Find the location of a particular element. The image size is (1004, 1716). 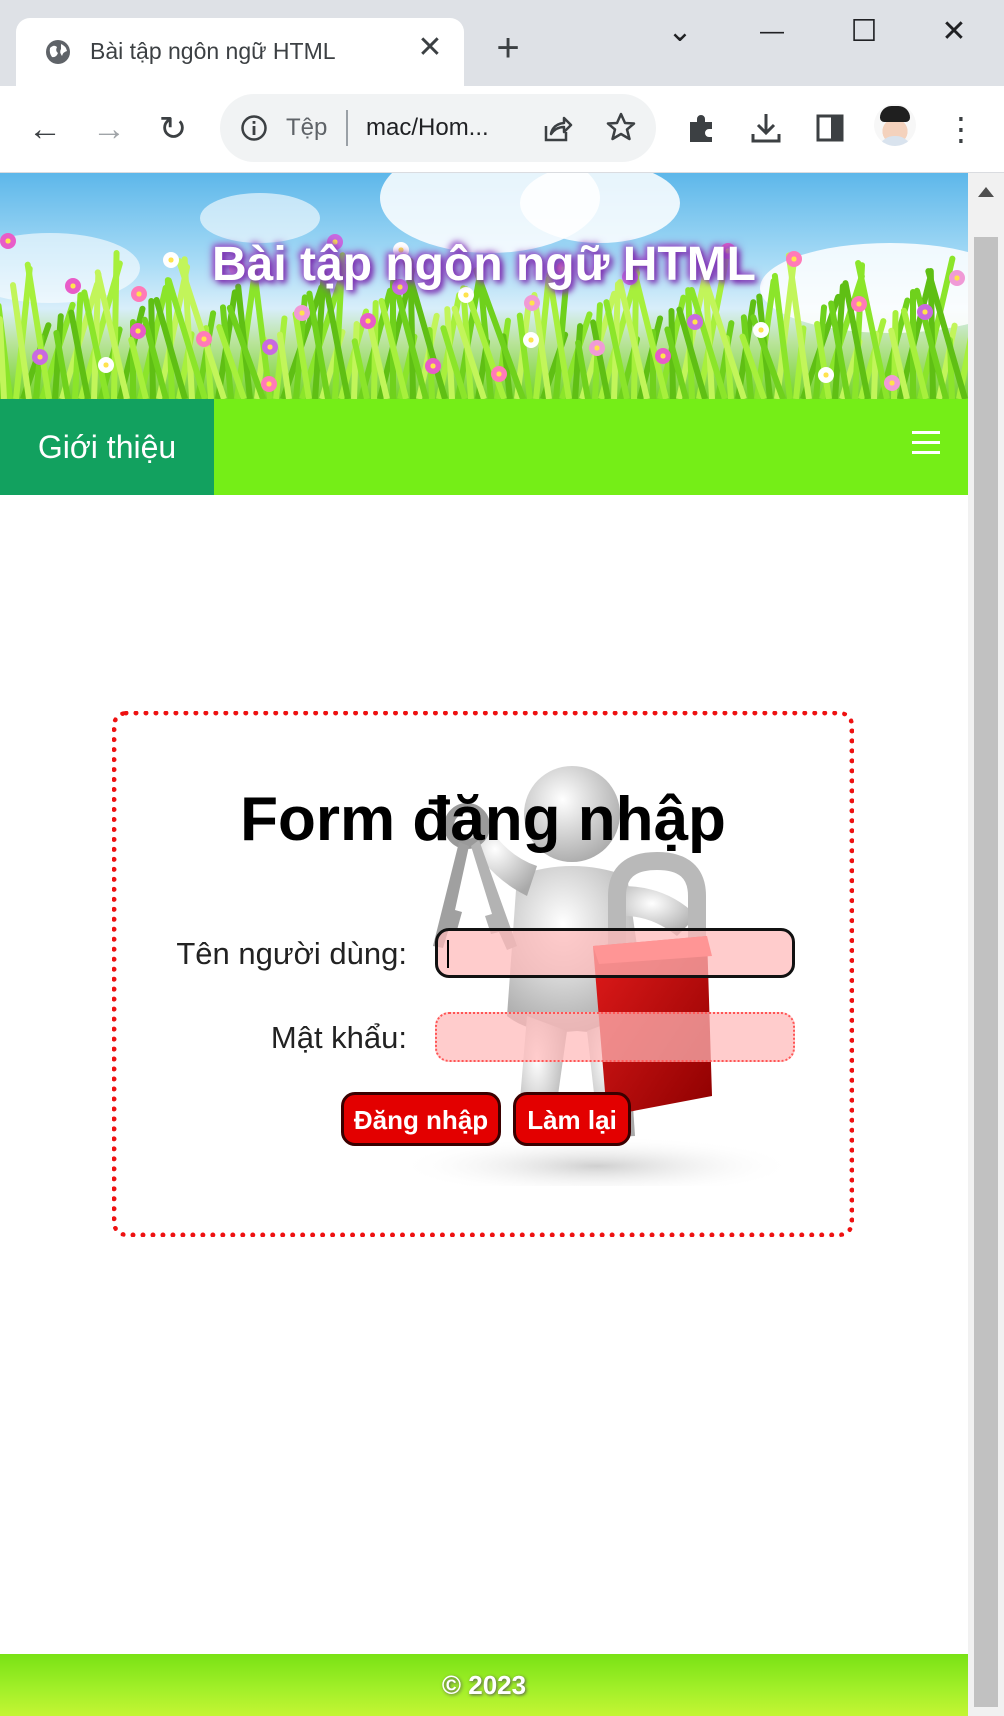

tab-search-chevron-icon: ⌄ is located at coordinates (680, 32).